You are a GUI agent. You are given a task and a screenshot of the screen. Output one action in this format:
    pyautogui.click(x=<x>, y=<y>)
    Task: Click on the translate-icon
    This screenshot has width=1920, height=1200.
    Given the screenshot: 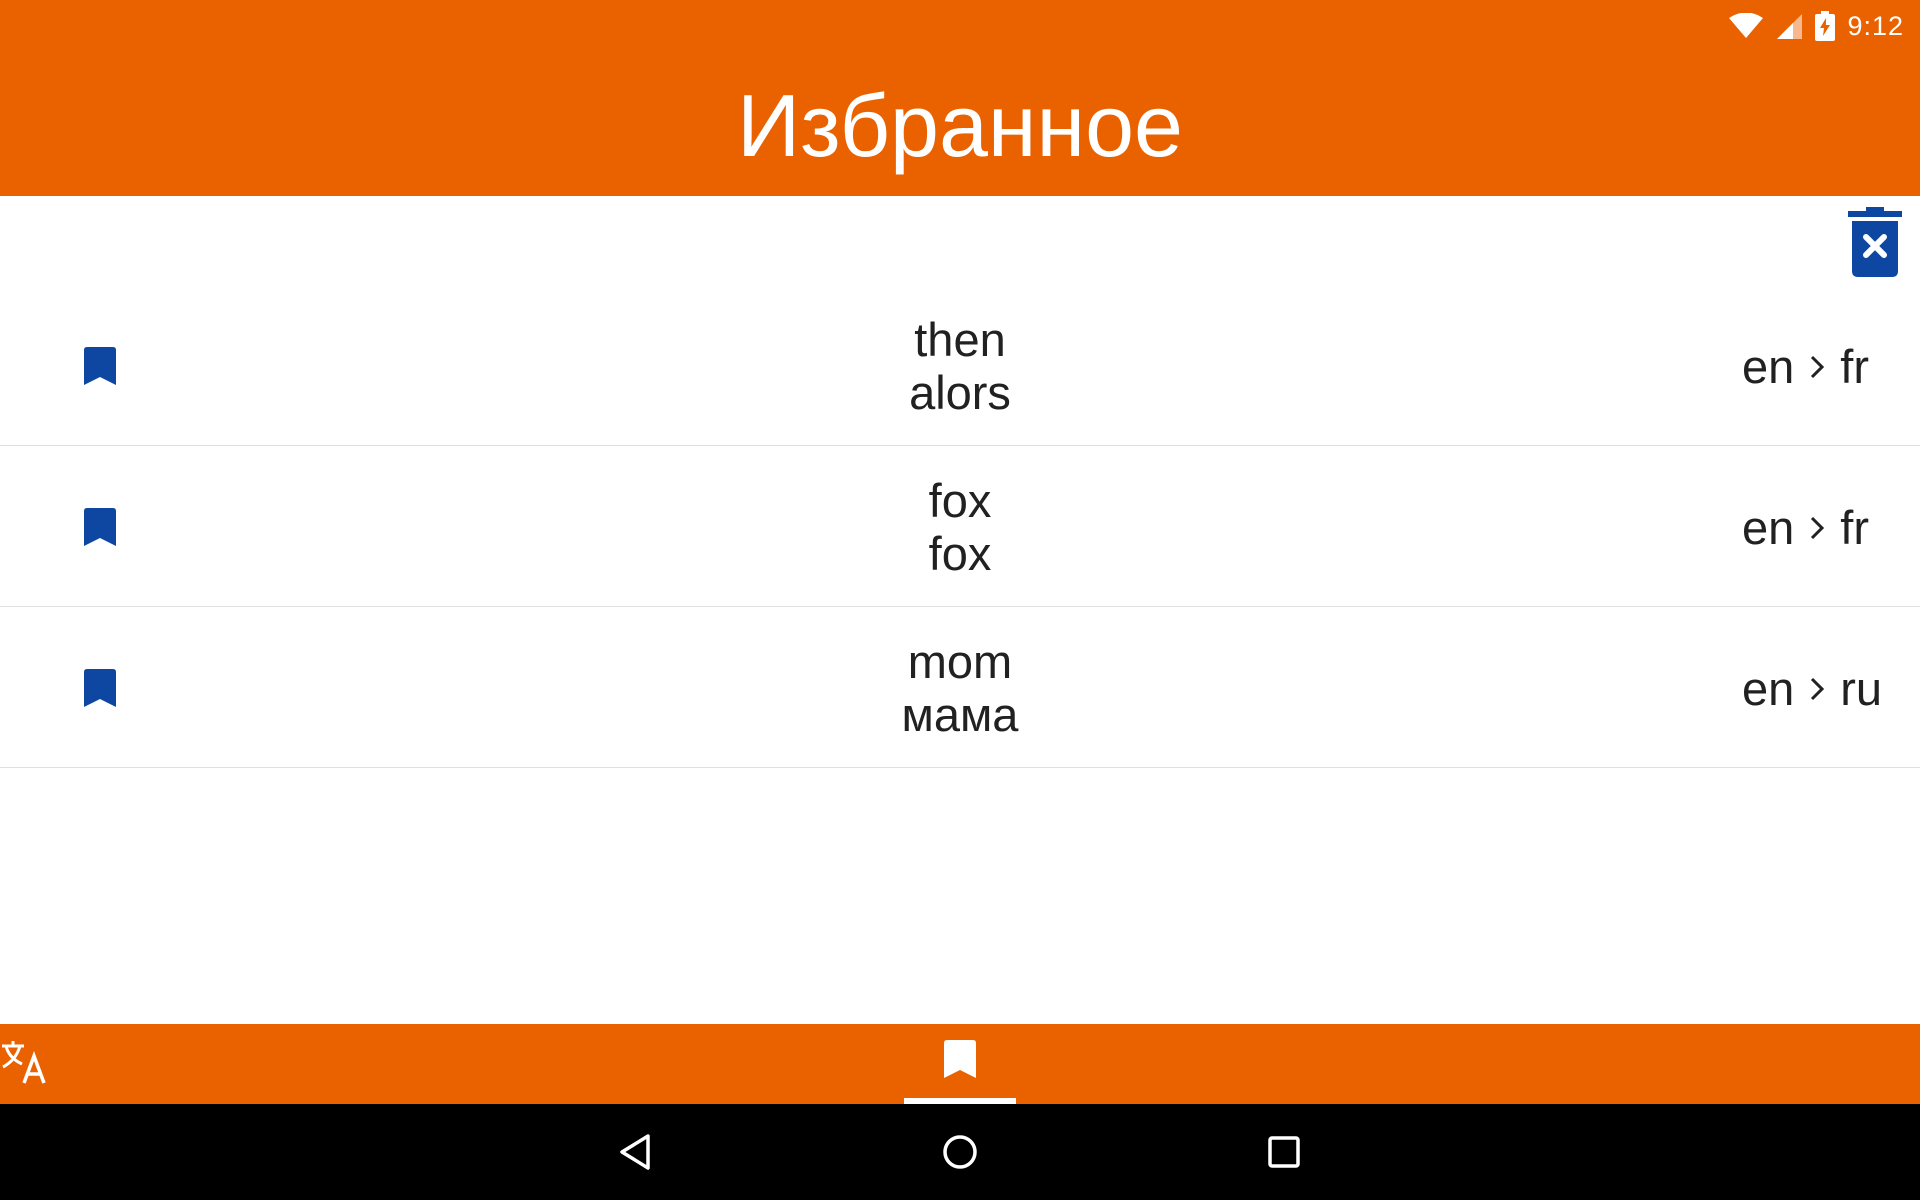 What is the action you would take?
    pyautogui.click(x=24, y=1062)
    